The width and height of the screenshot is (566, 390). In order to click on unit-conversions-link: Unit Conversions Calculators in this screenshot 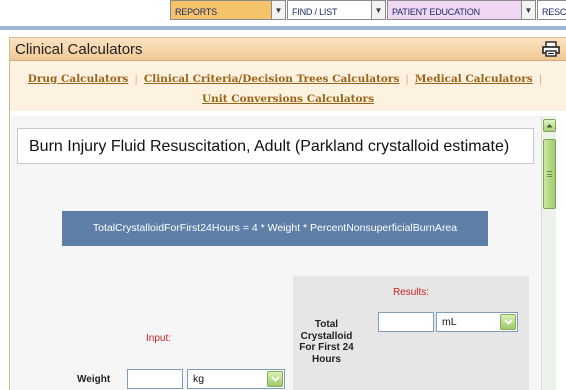, I will do `click(288, 99)`.